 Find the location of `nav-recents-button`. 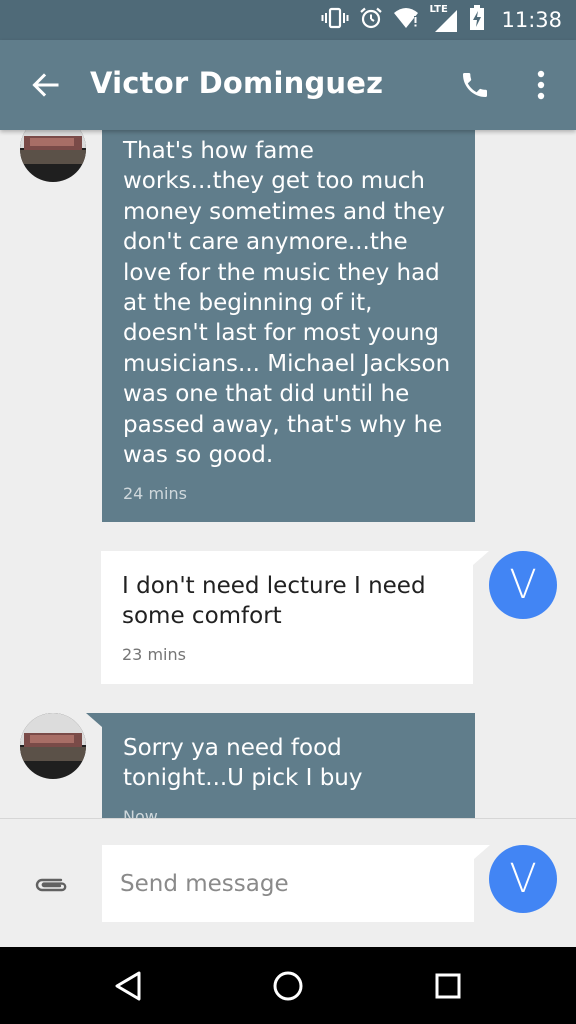

nav-recents-button is located at coordinates (448, 986).